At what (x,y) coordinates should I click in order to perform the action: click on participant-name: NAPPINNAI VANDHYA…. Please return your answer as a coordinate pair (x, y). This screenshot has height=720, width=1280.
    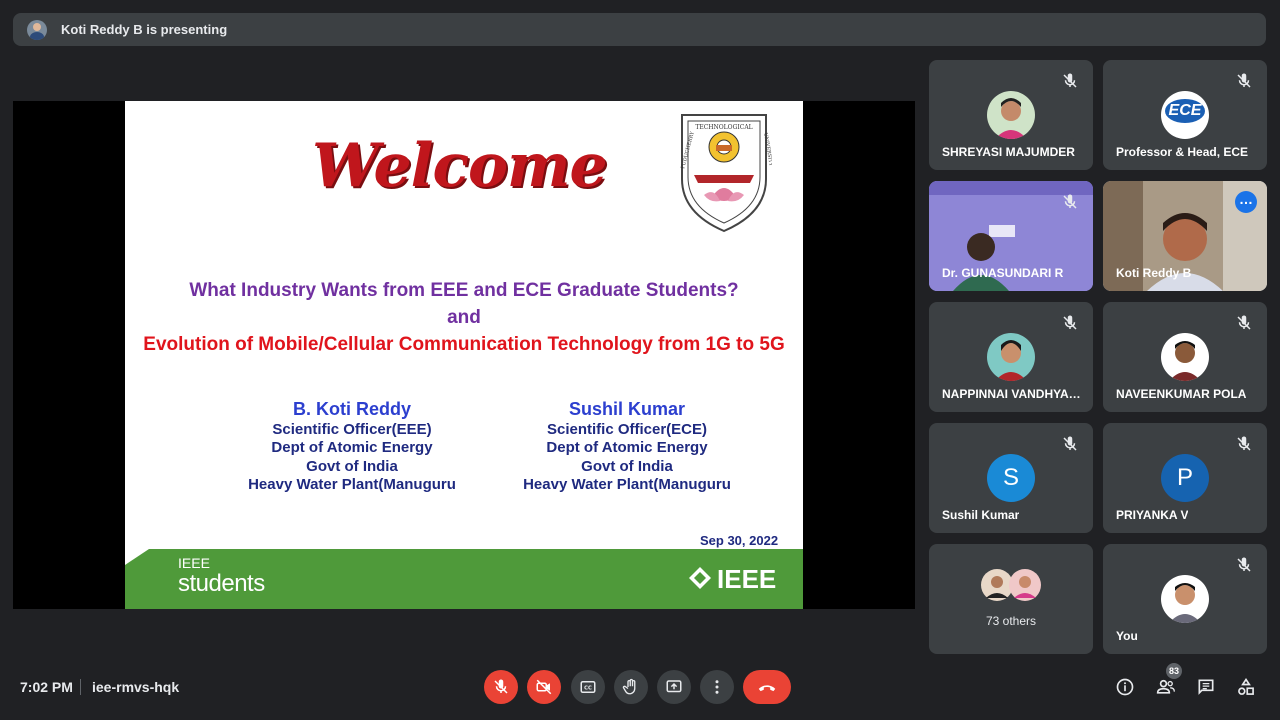
    Looking at the image, I should click on (1011, 394).